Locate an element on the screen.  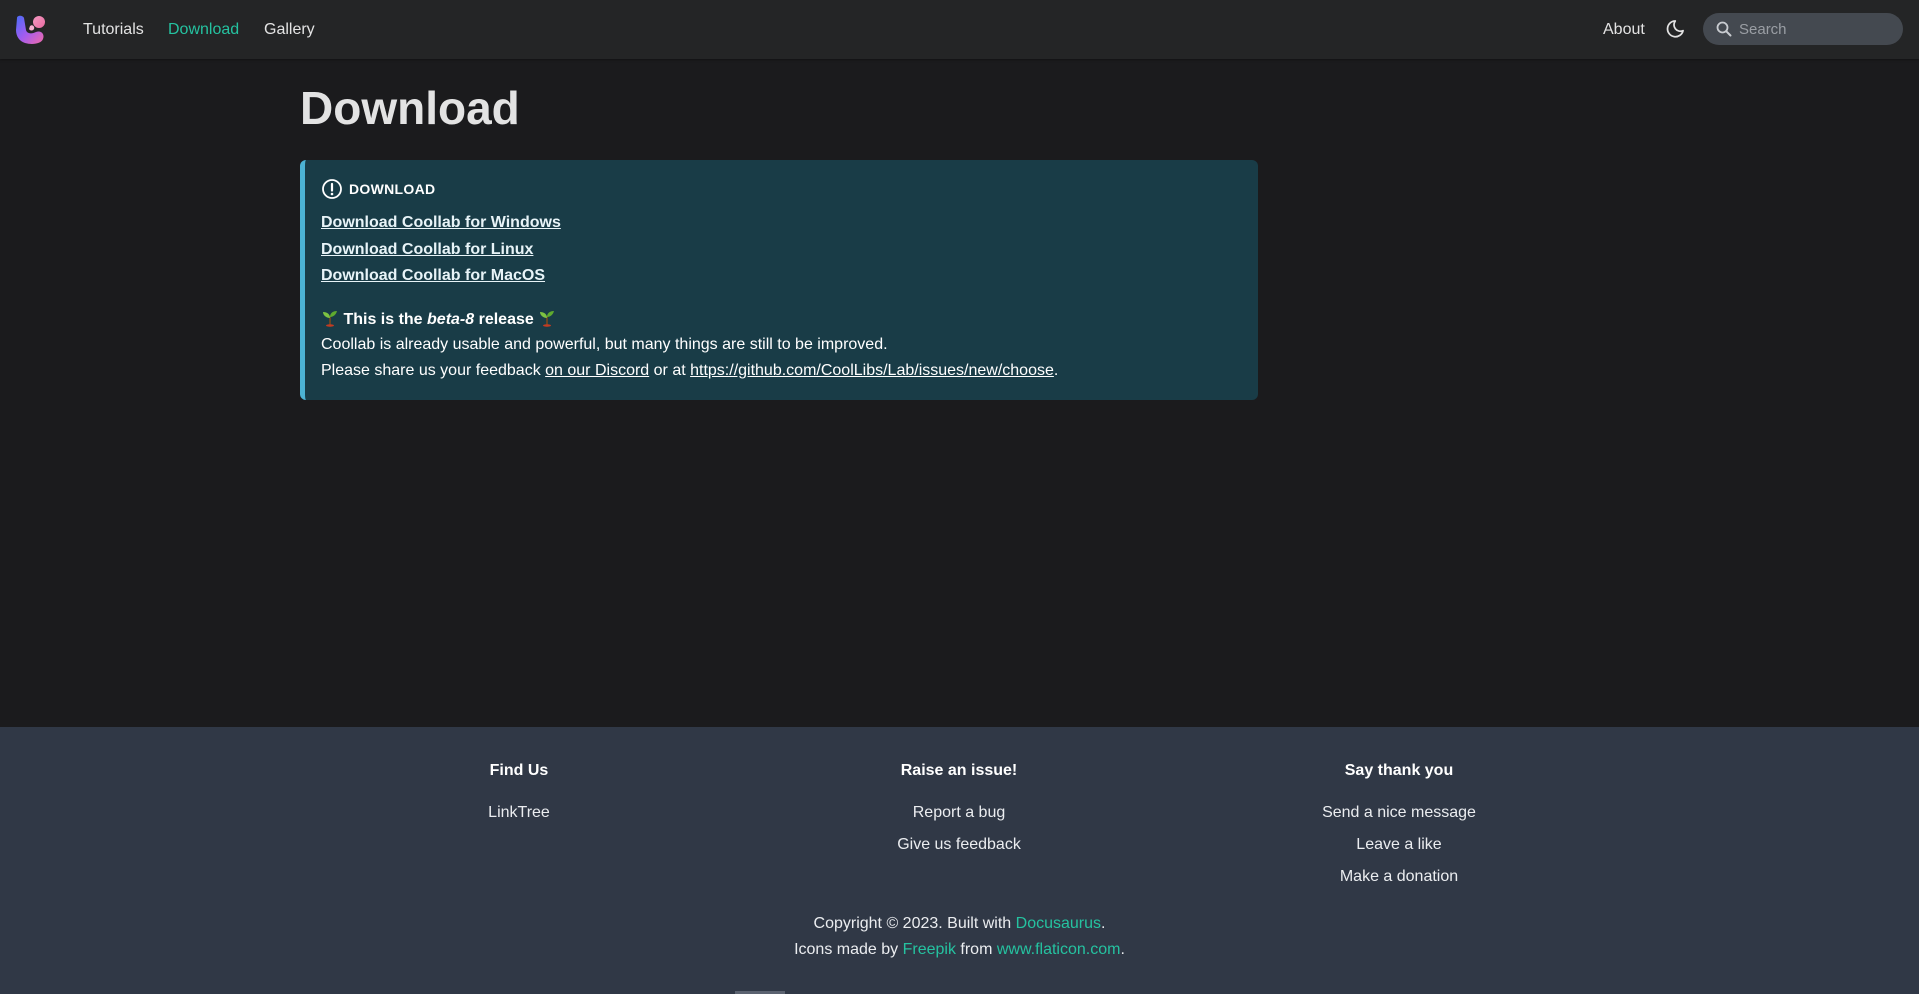
feedback-middle: or at is located at coordinates (669, 370).